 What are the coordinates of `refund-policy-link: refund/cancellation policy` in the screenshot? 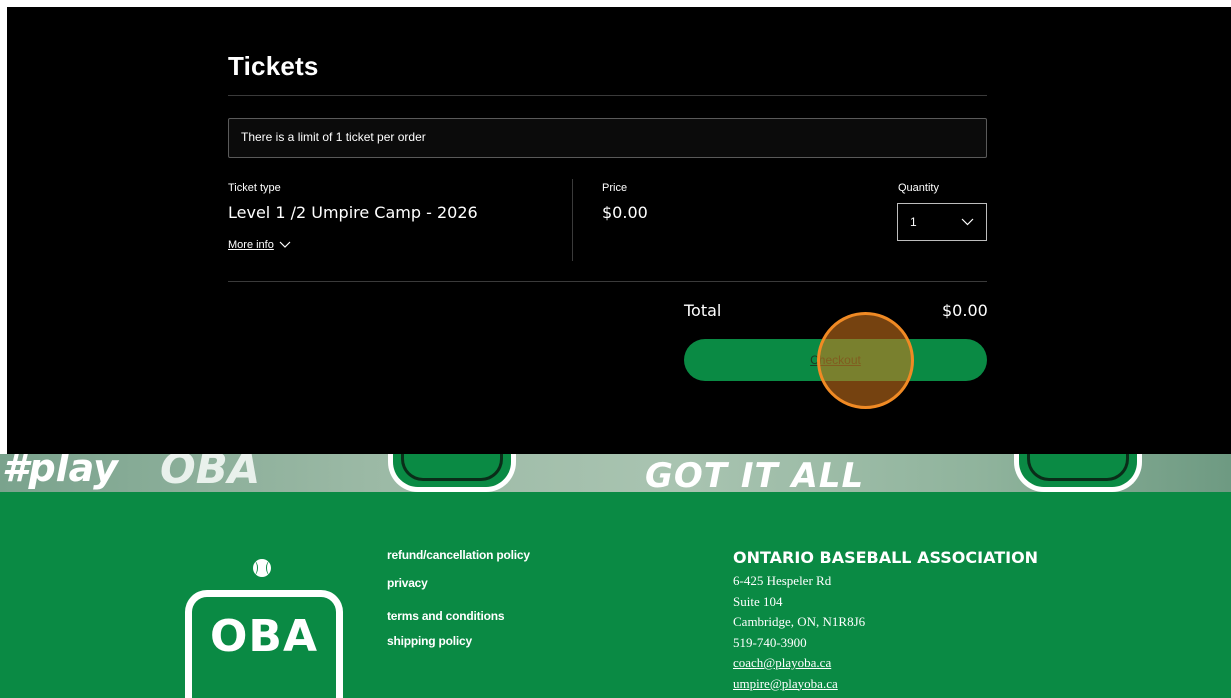 It's located at (458, 555).